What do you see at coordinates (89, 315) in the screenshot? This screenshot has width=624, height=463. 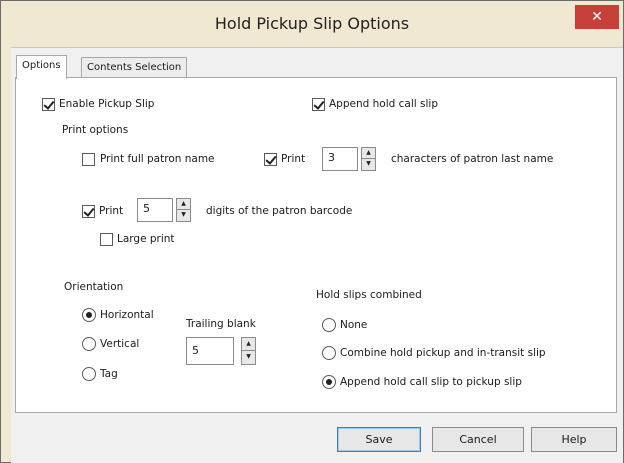 I see `orientation-horizontal-radio` at bounding box center [89, 315].